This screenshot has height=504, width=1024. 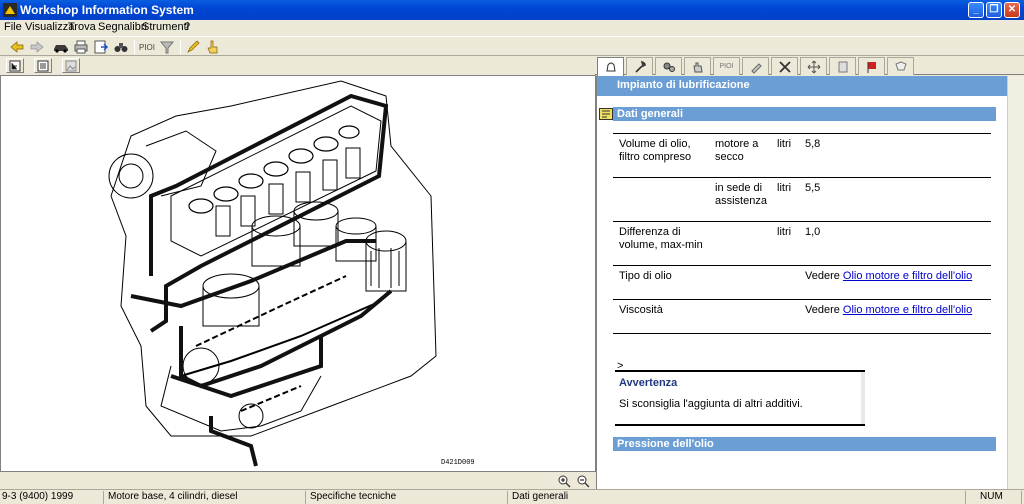 What do you see at coordinates (37, 47) in the screenshot?
I see `forward-arrow-icon` at bounding box center [37, 47].